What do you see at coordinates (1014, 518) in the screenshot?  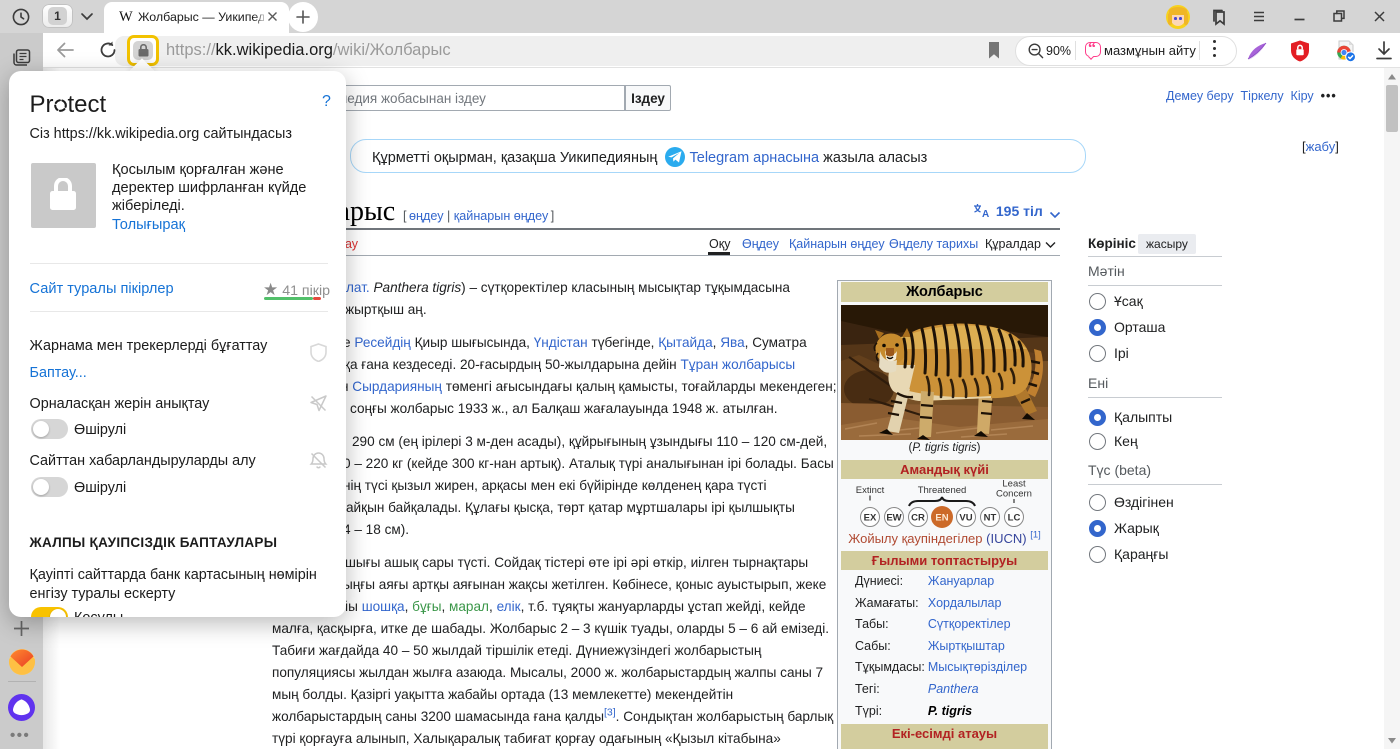 I see `svg-text: LC` at bounding box center [1014, 518].